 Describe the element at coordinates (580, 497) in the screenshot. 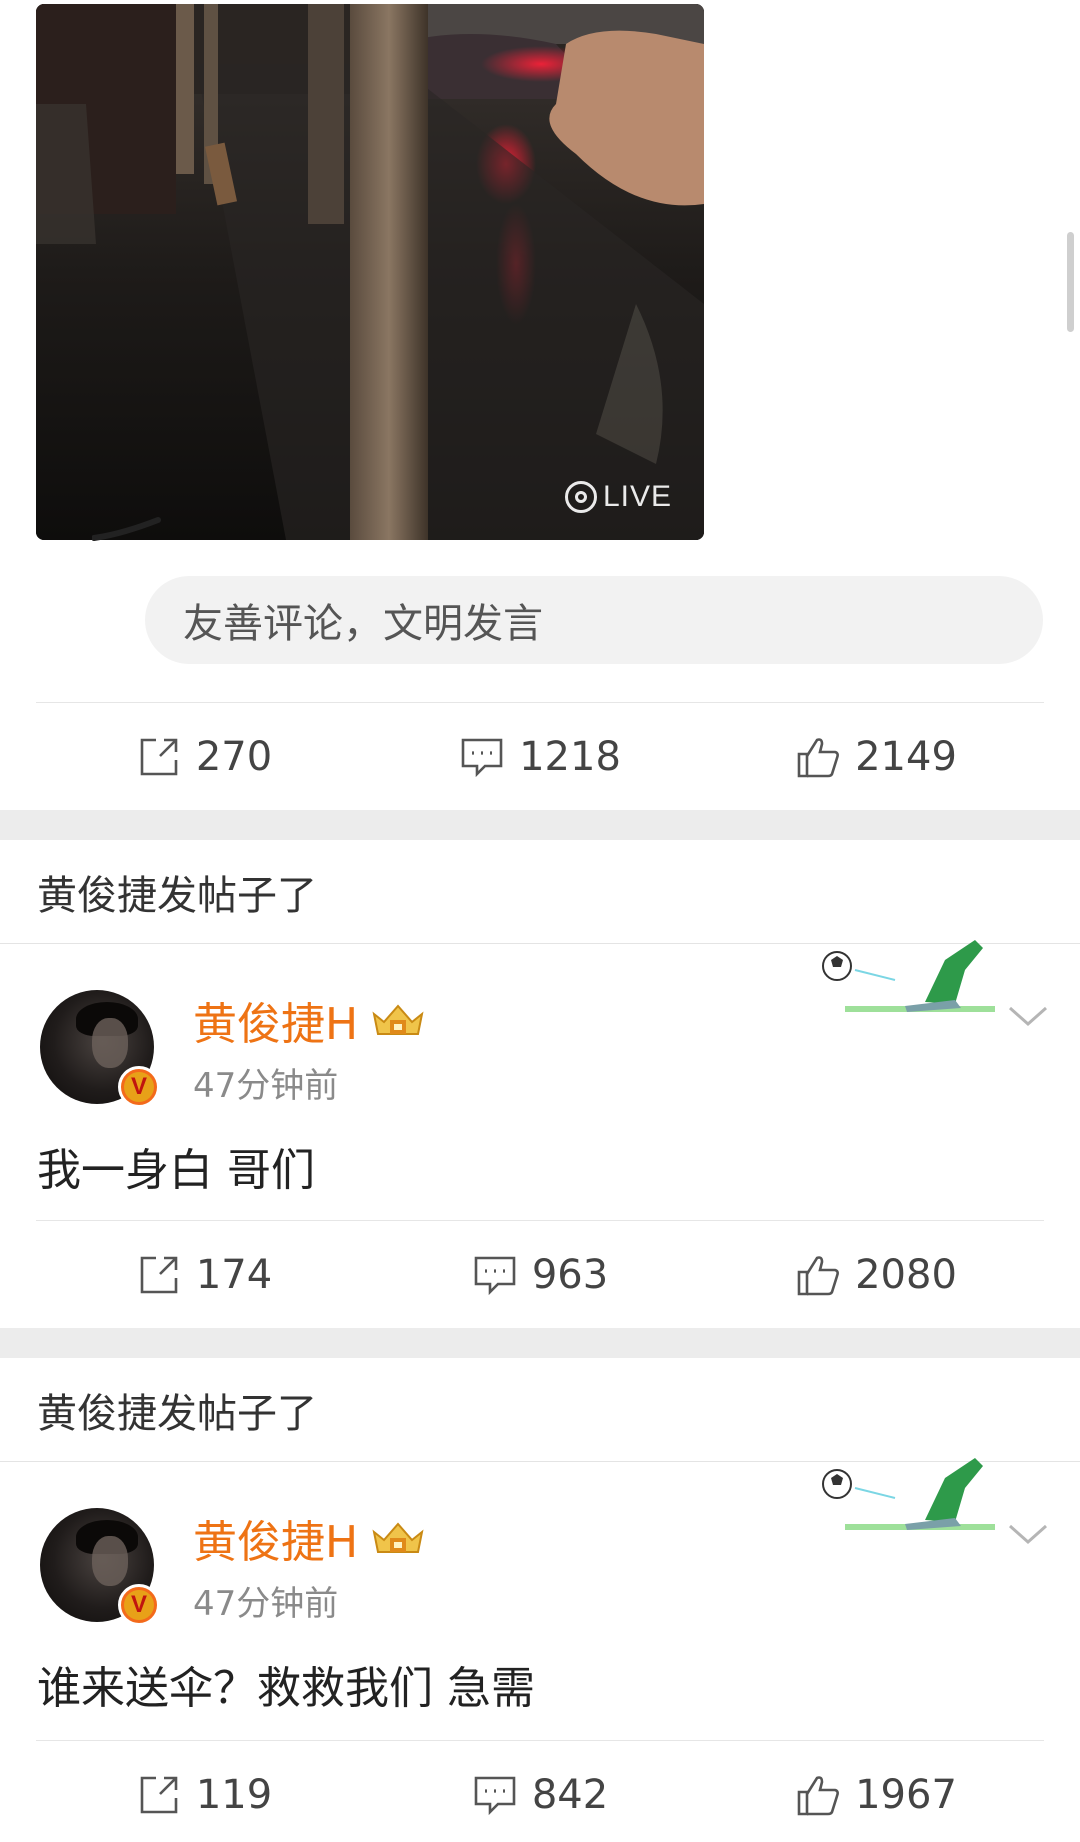

I see `live-icon` at that location.